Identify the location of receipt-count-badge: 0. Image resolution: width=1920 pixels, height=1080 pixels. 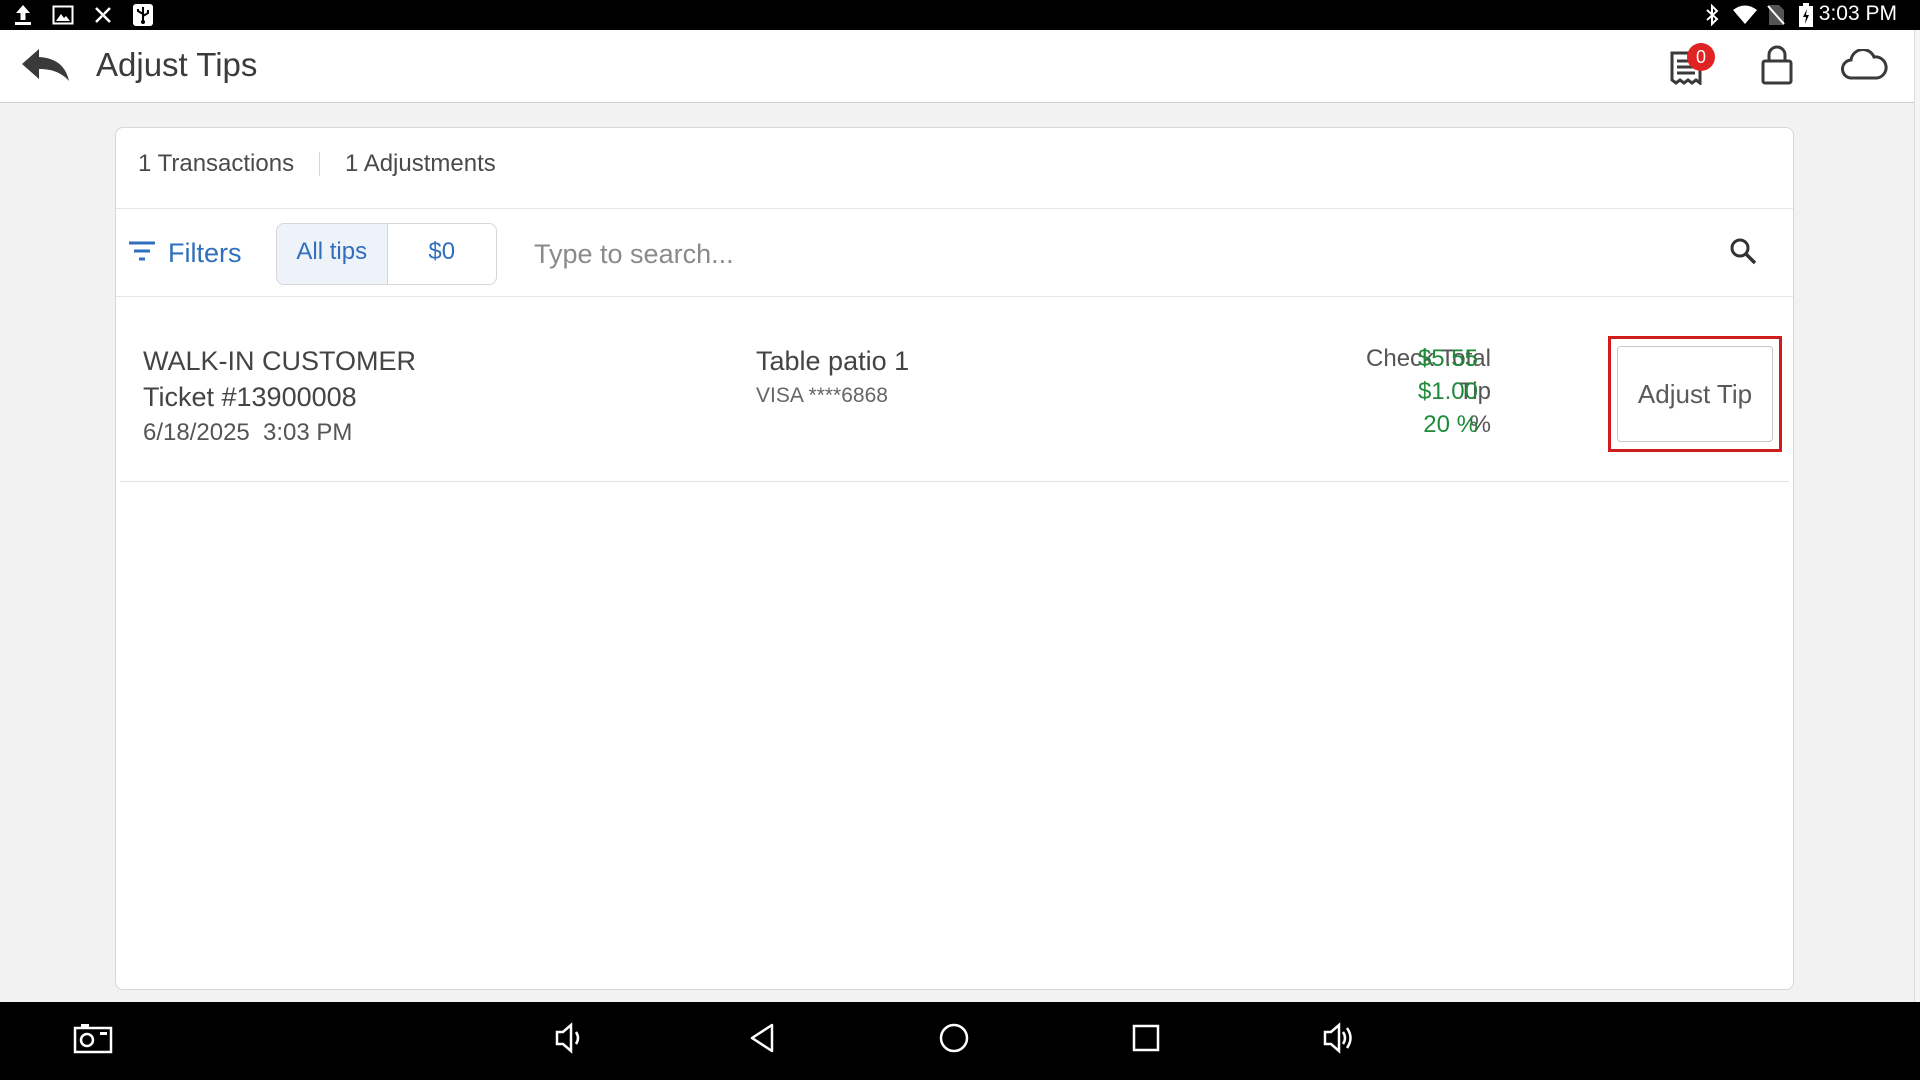
(1701, 57).